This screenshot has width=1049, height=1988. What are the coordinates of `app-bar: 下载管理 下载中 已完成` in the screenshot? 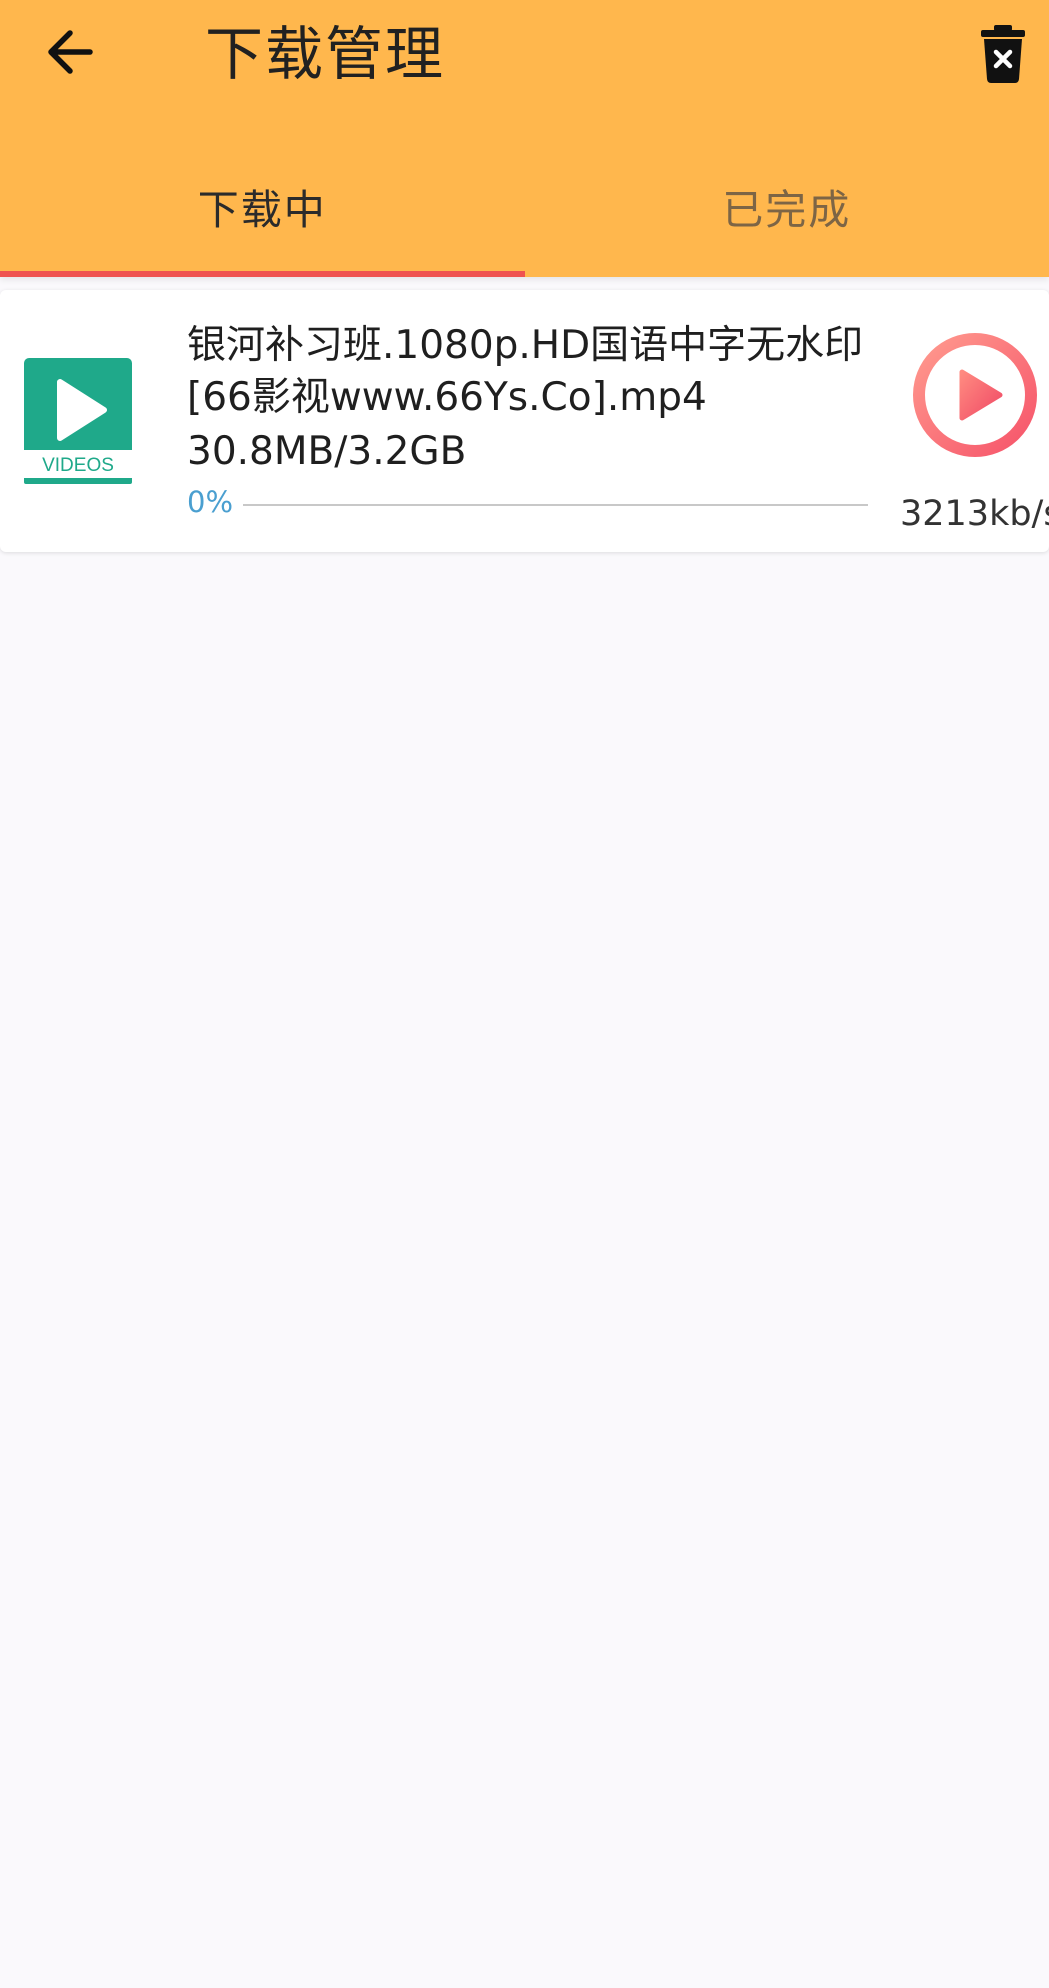 It's located at (524, 138).